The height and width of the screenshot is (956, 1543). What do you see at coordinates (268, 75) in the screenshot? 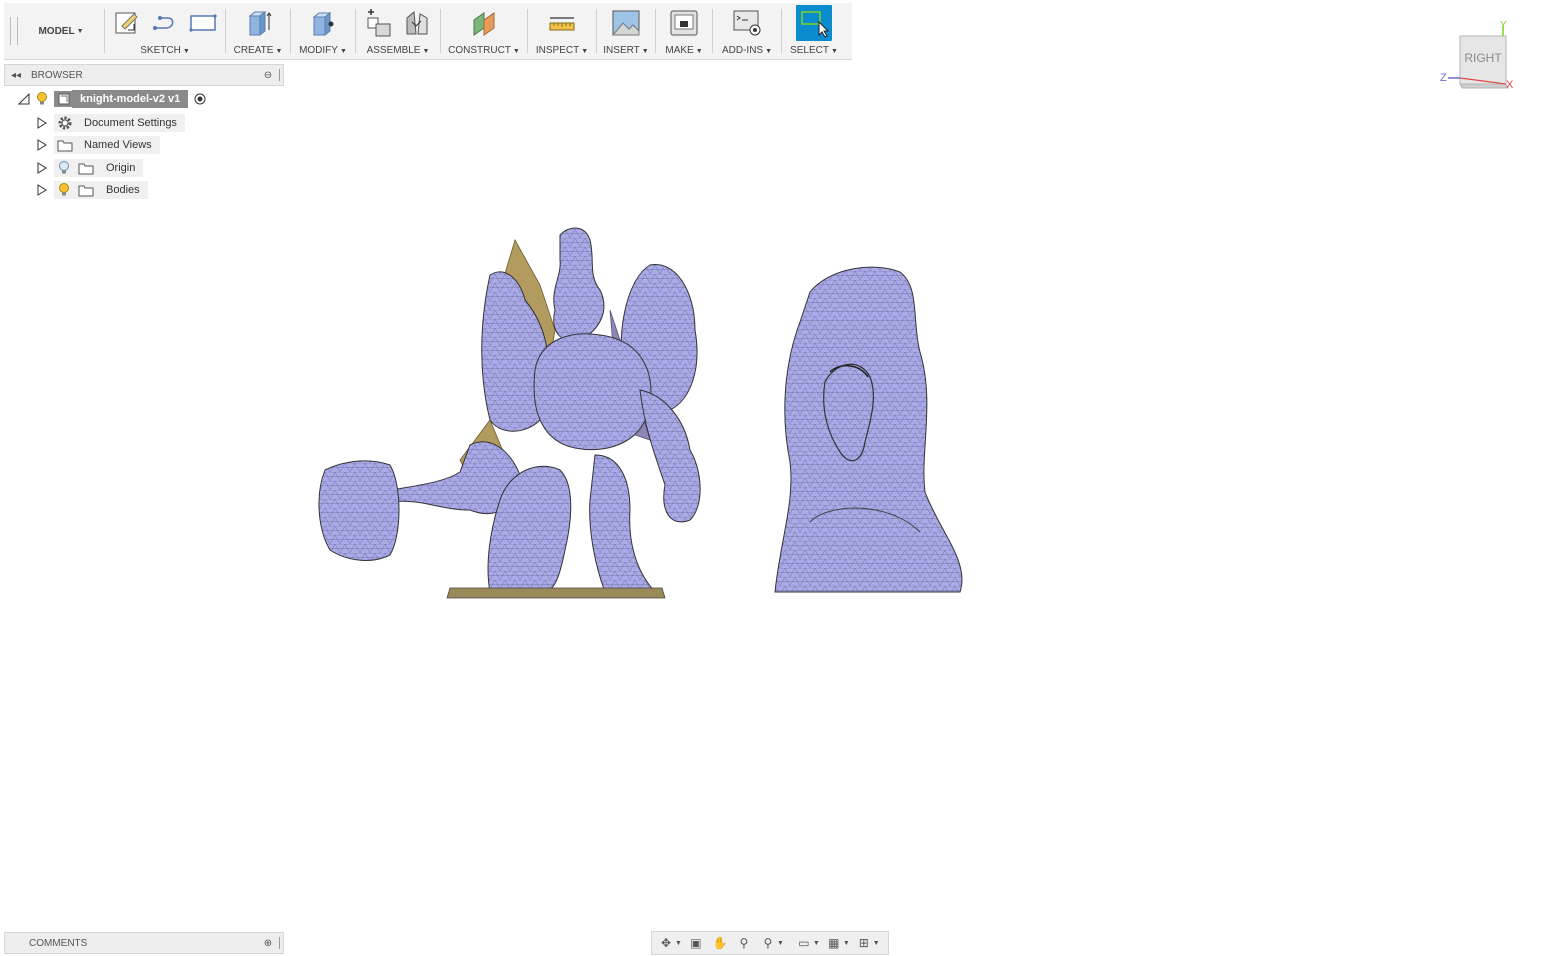
I see `minimize-panel-icon: ⊖` at bounding box center [268, 75].